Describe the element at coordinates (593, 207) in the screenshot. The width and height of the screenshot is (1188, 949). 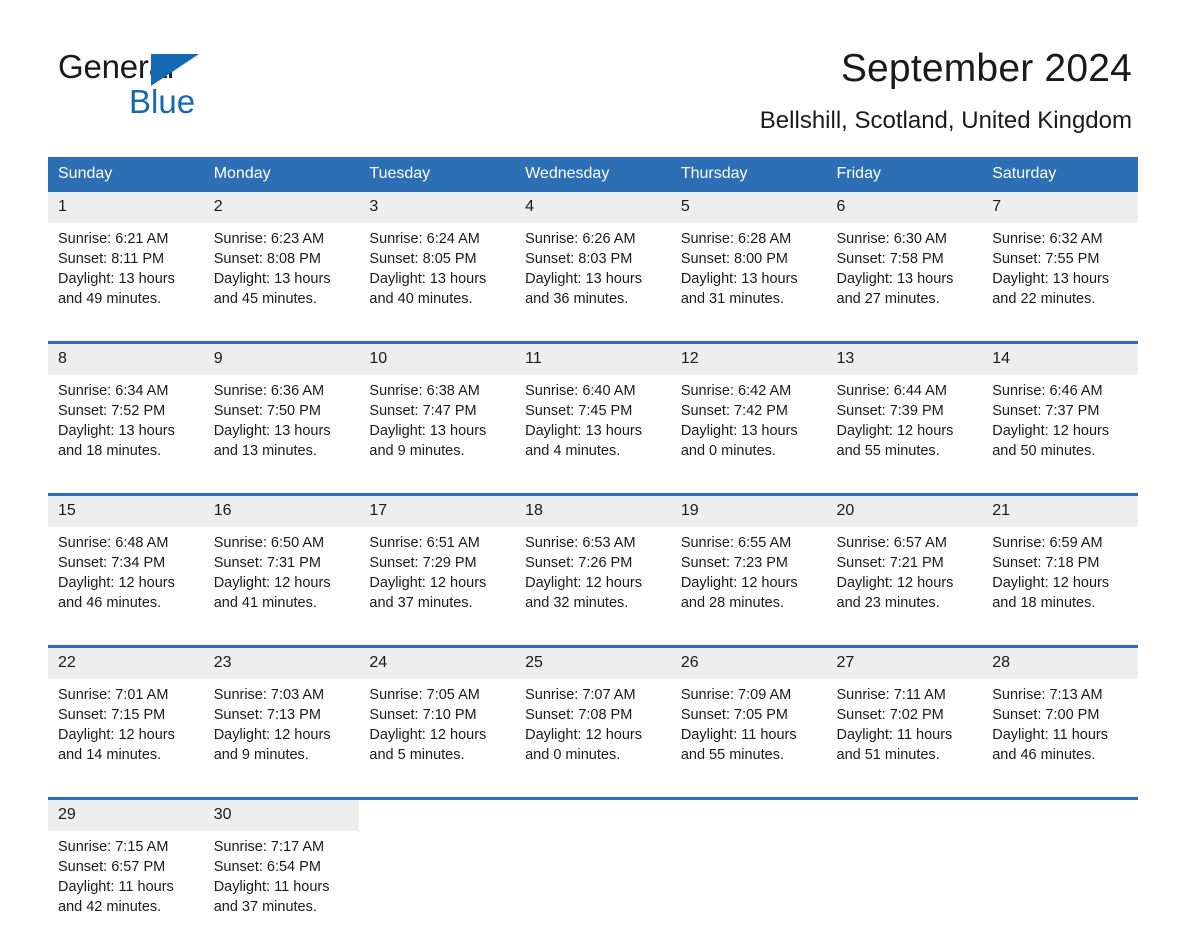
I see `day-number: 4` at that location.